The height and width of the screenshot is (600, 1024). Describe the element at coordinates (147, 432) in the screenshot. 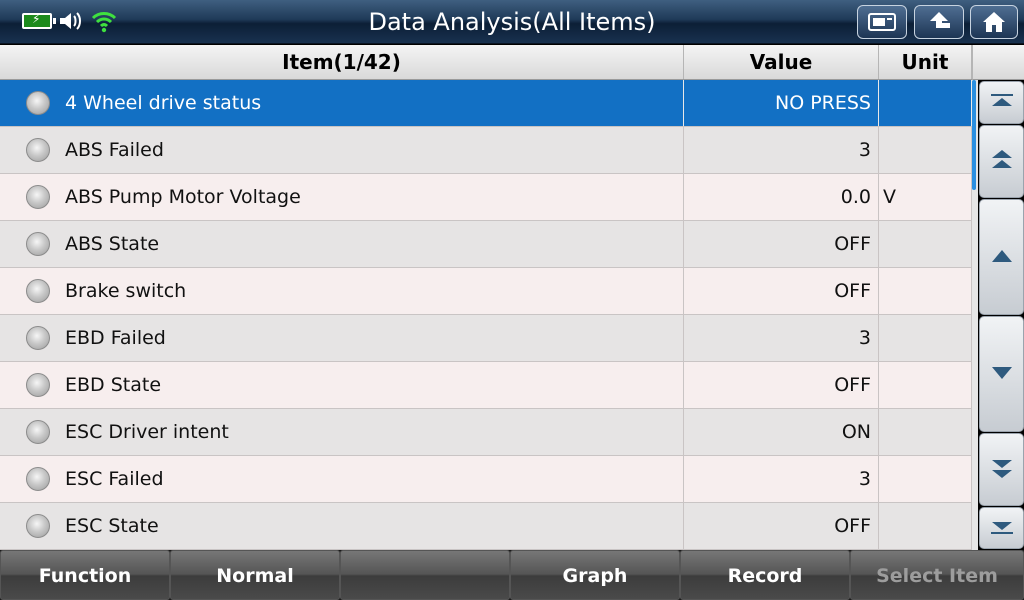

I see `item-label: ESC Driver intent` at that location.